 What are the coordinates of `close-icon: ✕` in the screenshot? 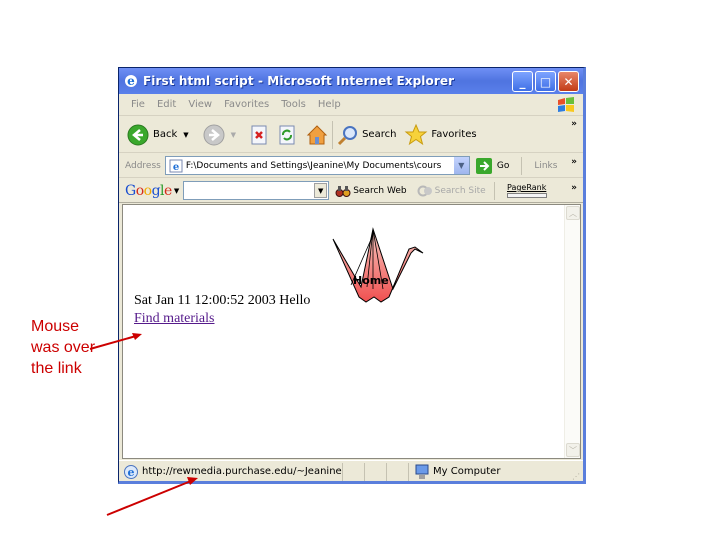 It's located at (568, 81).